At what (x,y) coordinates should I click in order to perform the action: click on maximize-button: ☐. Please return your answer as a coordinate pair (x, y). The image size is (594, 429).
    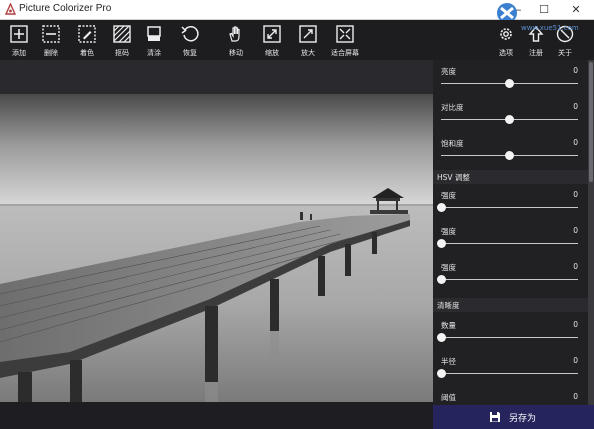
    Looking at the image, I should click on (544, 10).